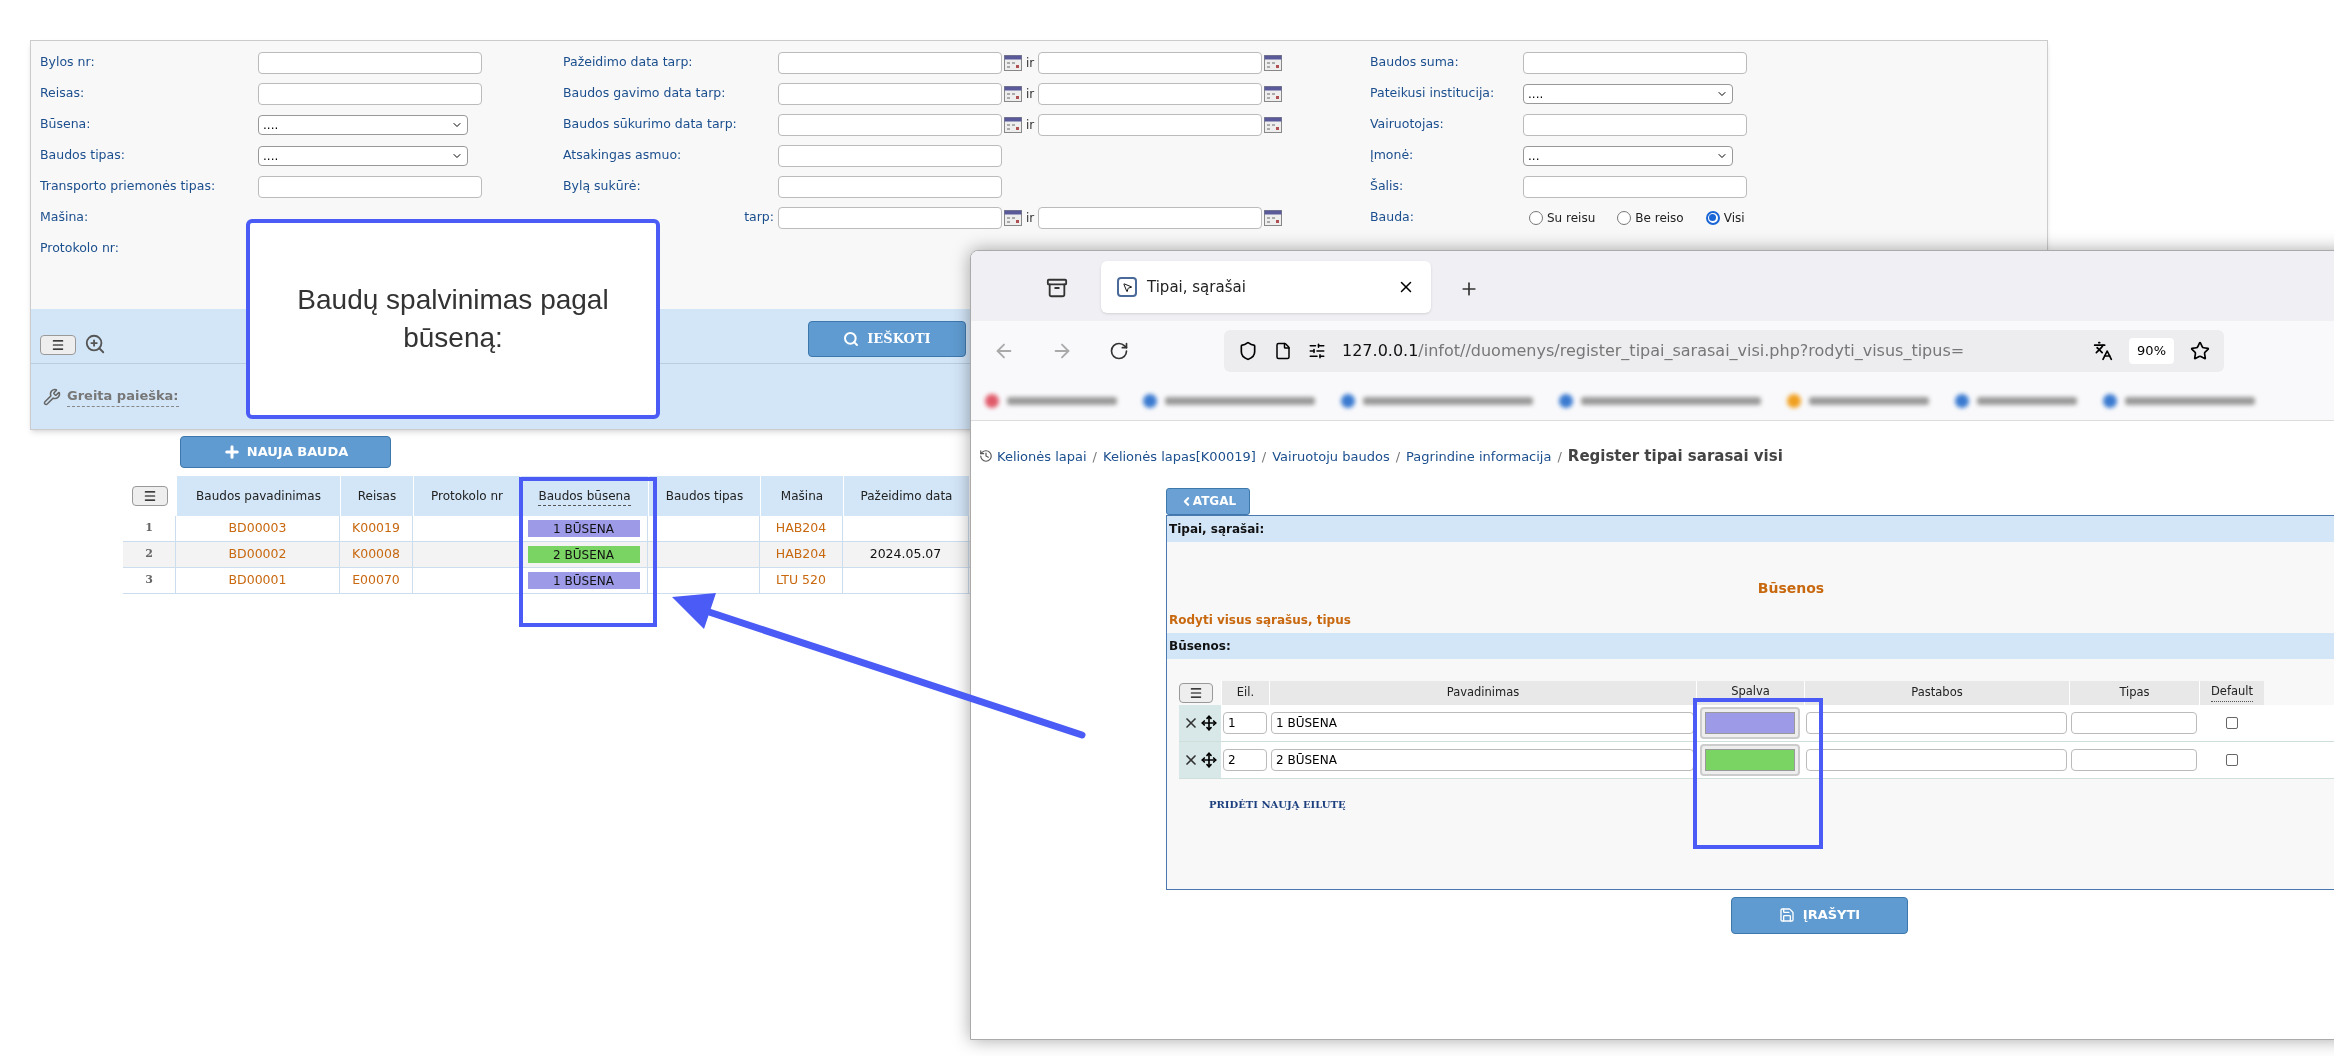  Describe the element at coordinates (801, 528) in the screenshot. I see `table-link: HAB204` at that location.